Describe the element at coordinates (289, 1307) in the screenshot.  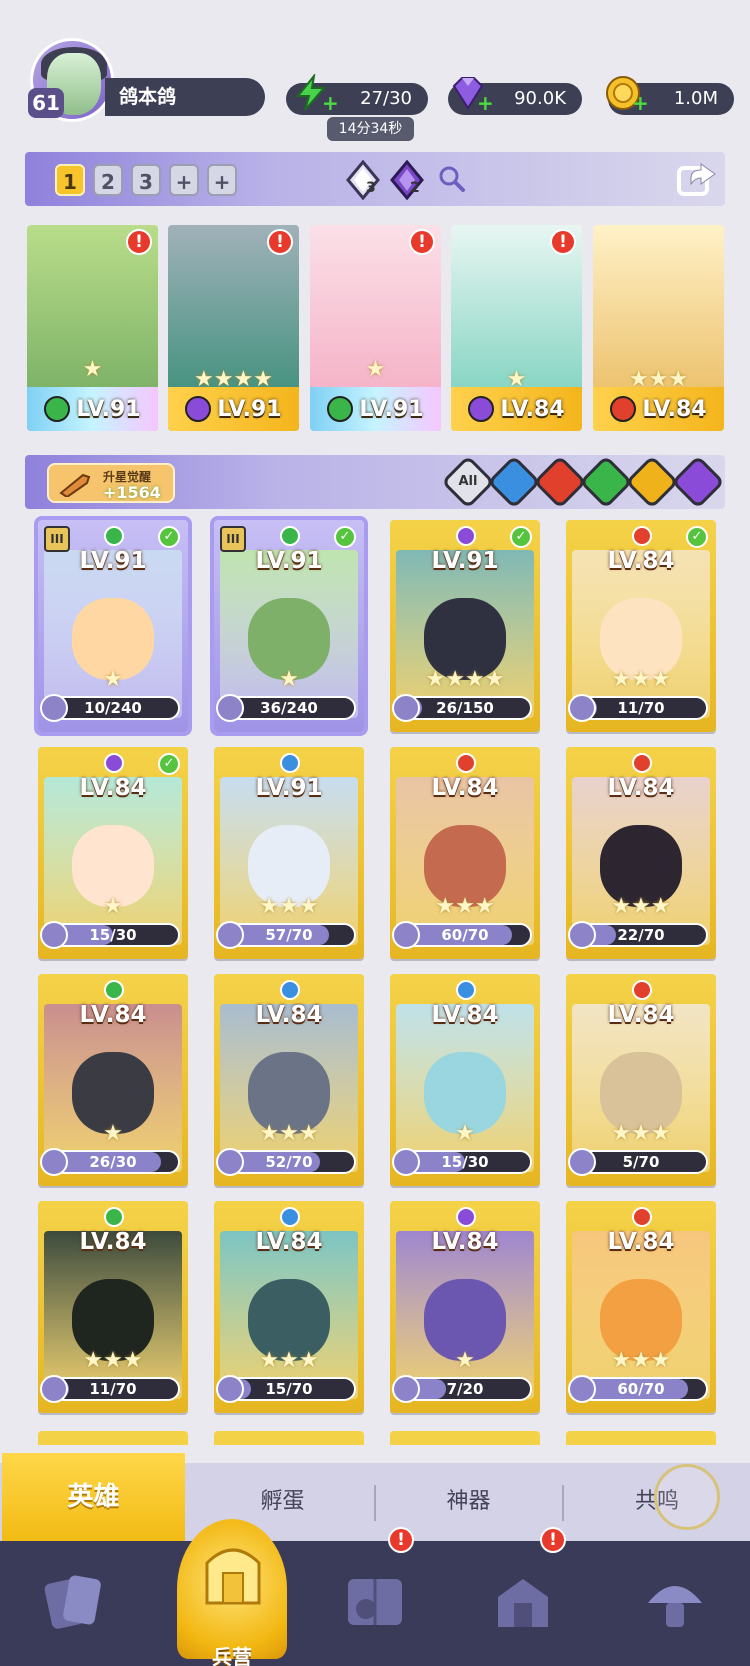
I see `hero-card: LV.84 ★★★ 15/70` at that location.